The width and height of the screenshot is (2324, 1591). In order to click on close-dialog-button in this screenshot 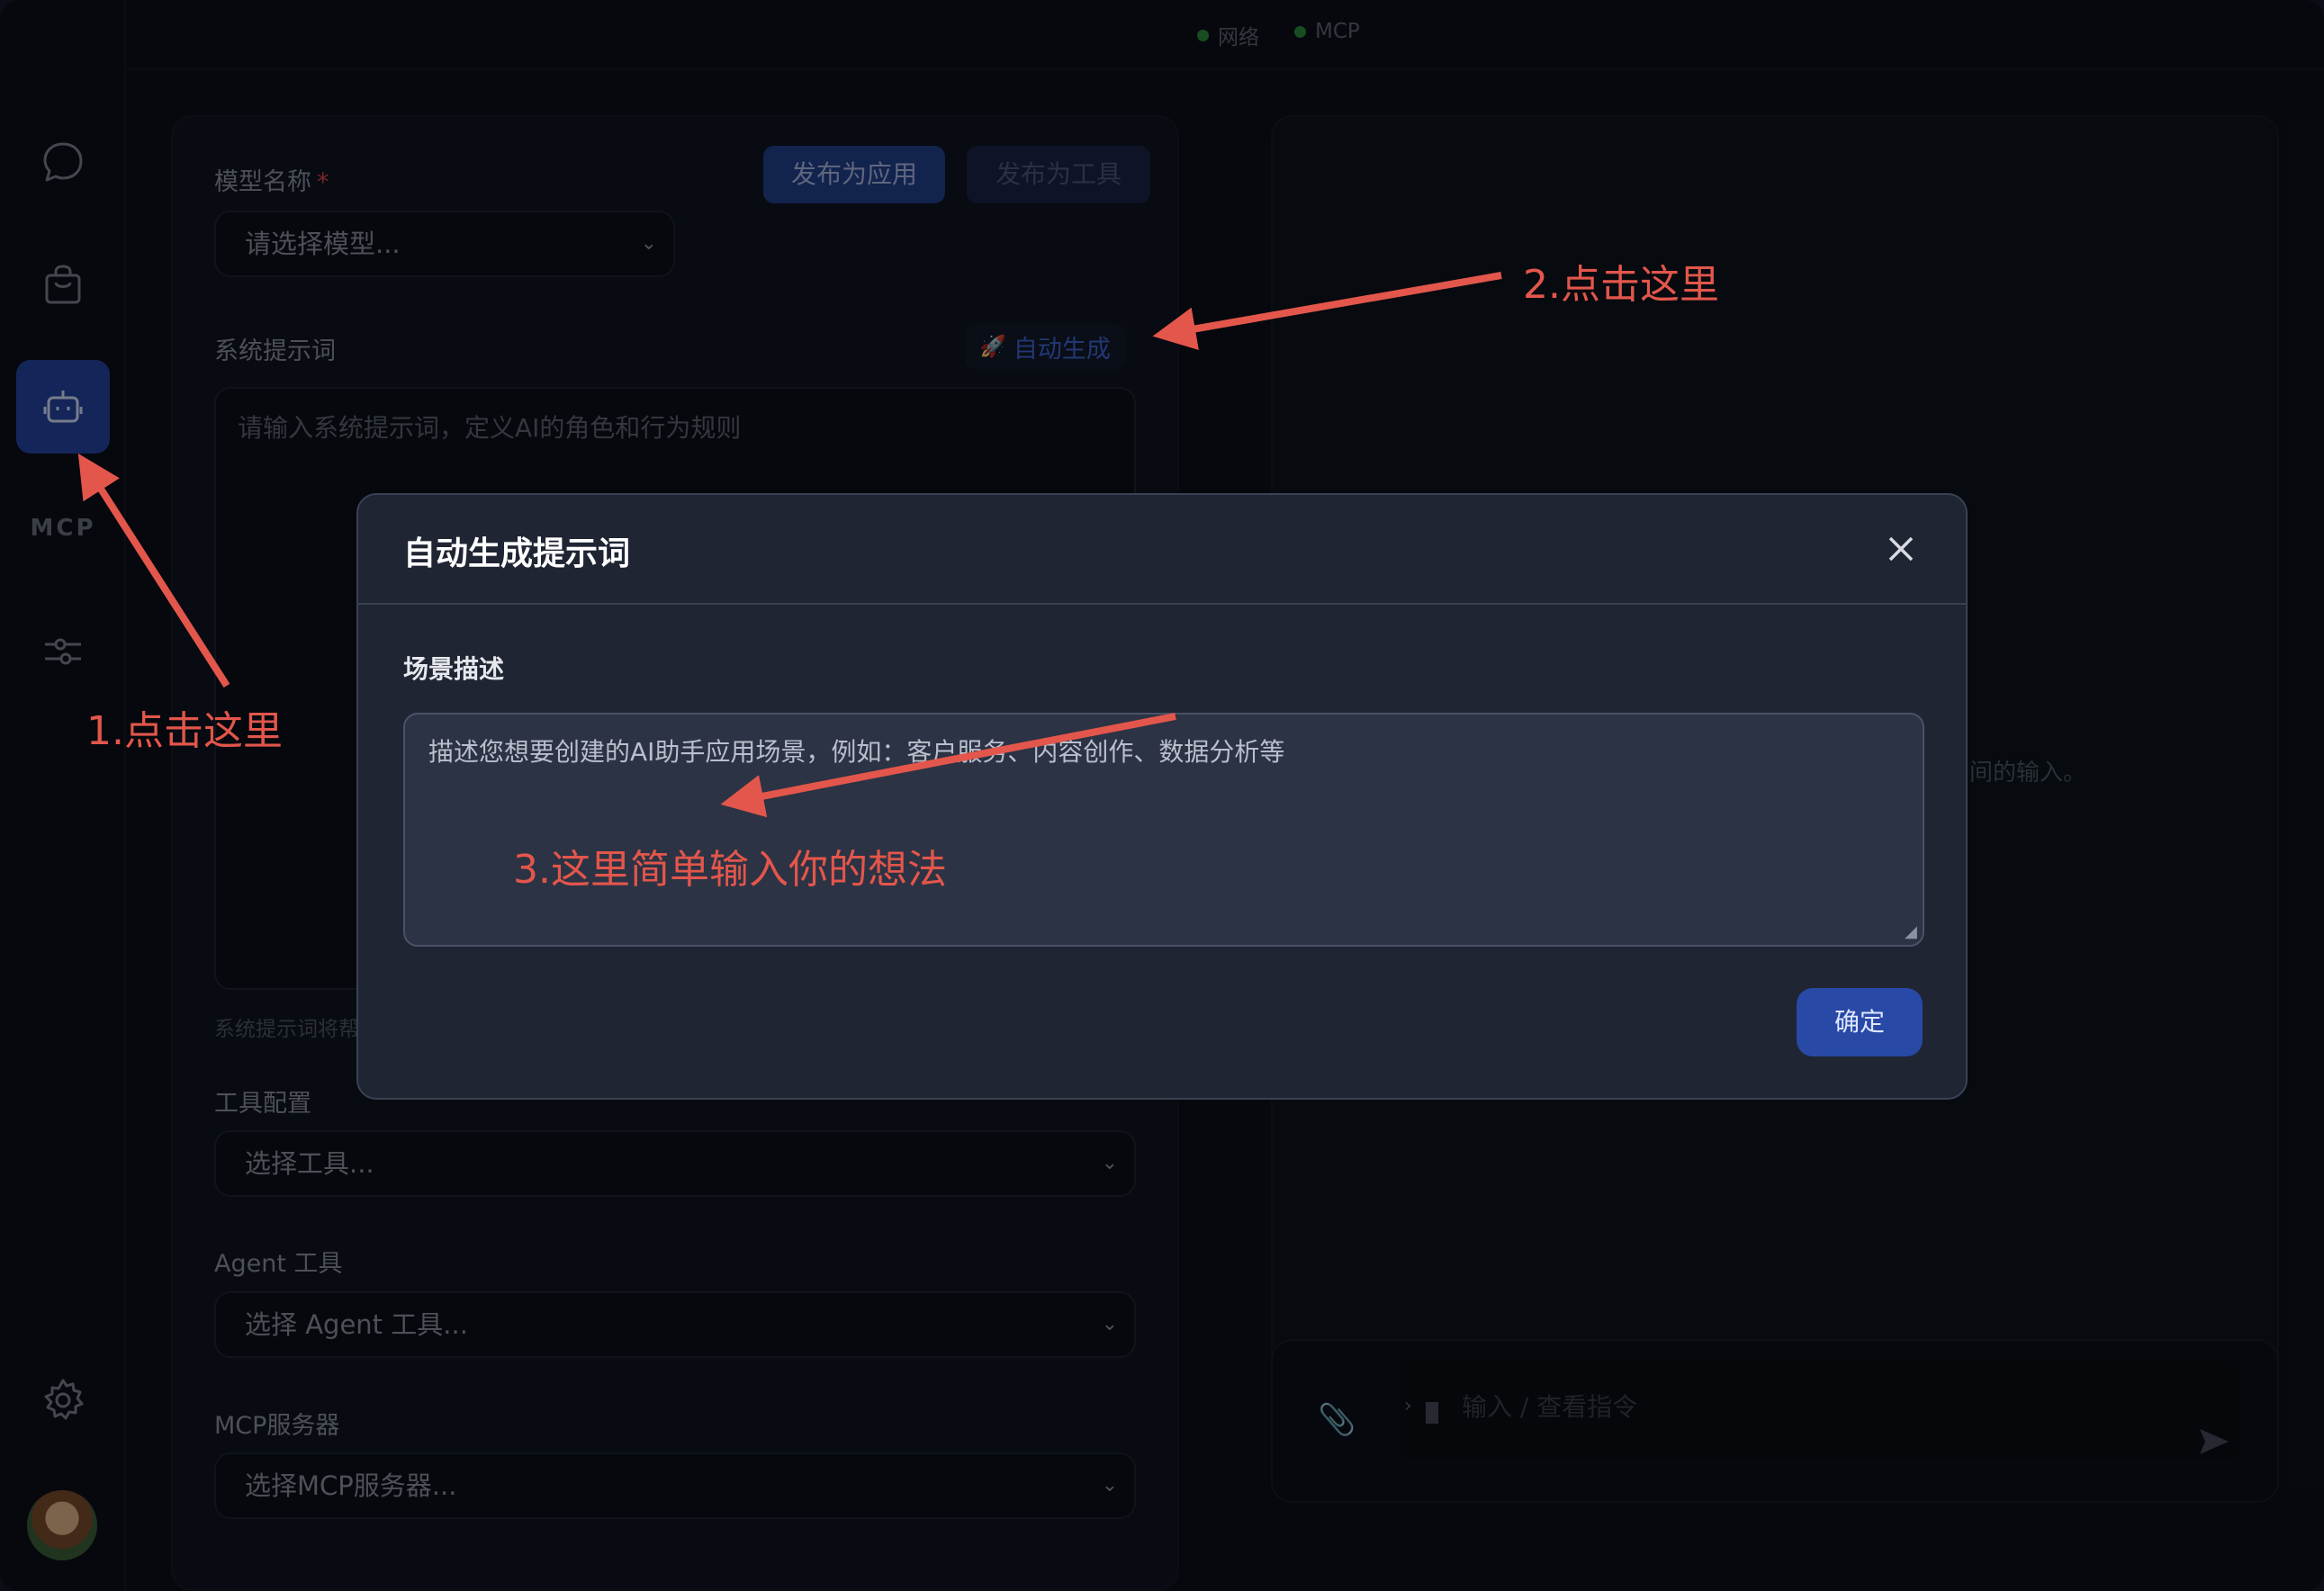, I will do `click(1901, 549)`.